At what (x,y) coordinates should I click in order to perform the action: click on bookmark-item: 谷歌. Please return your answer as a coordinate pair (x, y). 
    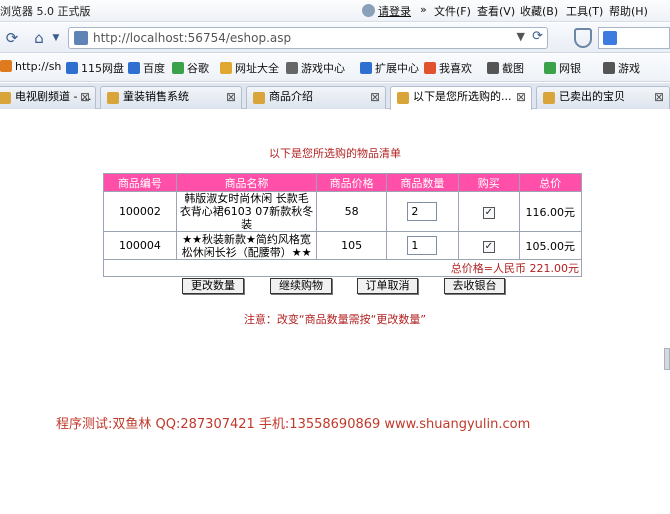
    Looking at the image, I should click on (190, 68).